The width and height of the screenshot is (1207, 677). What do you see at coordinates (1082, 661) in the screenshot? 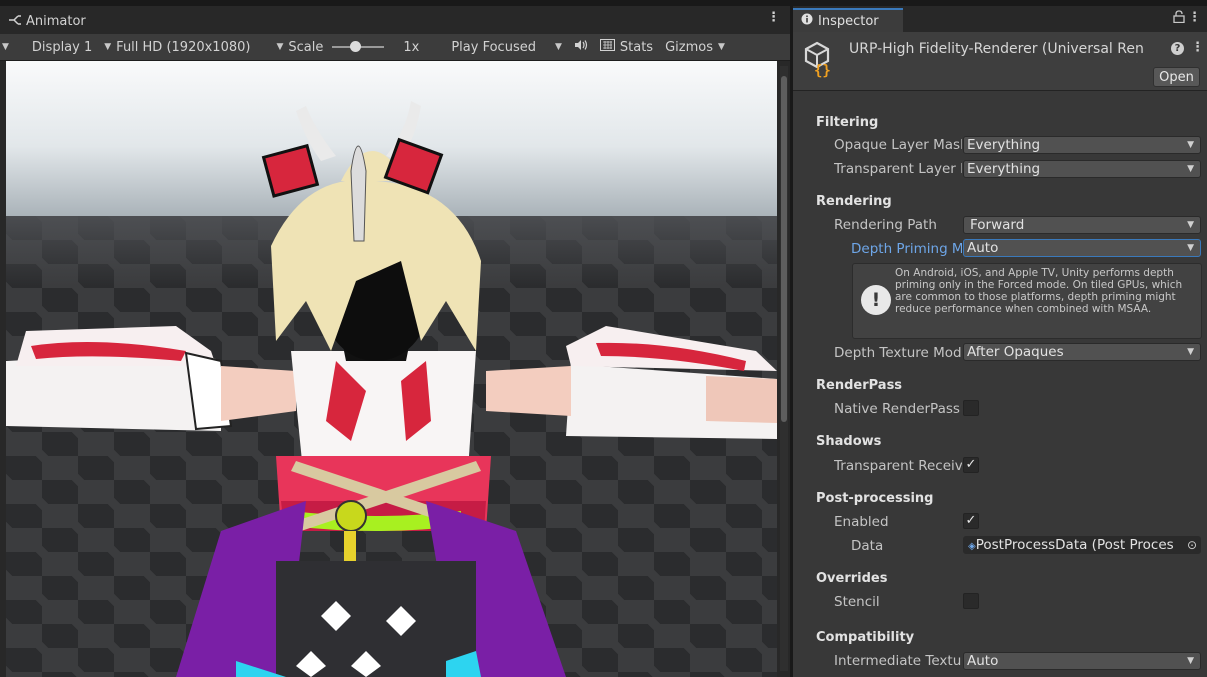
I see `intermediate-texture-dropdown: Auto ▼` at bounding box center [1082, 661].